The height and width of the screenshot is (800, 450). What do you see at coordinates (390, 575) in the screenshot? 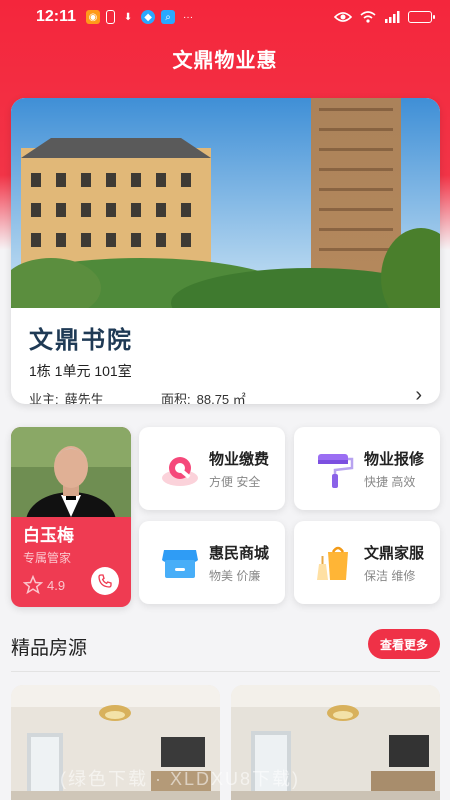
I see `service-desc: 保洁 维修` at bounding box center [390, 575].